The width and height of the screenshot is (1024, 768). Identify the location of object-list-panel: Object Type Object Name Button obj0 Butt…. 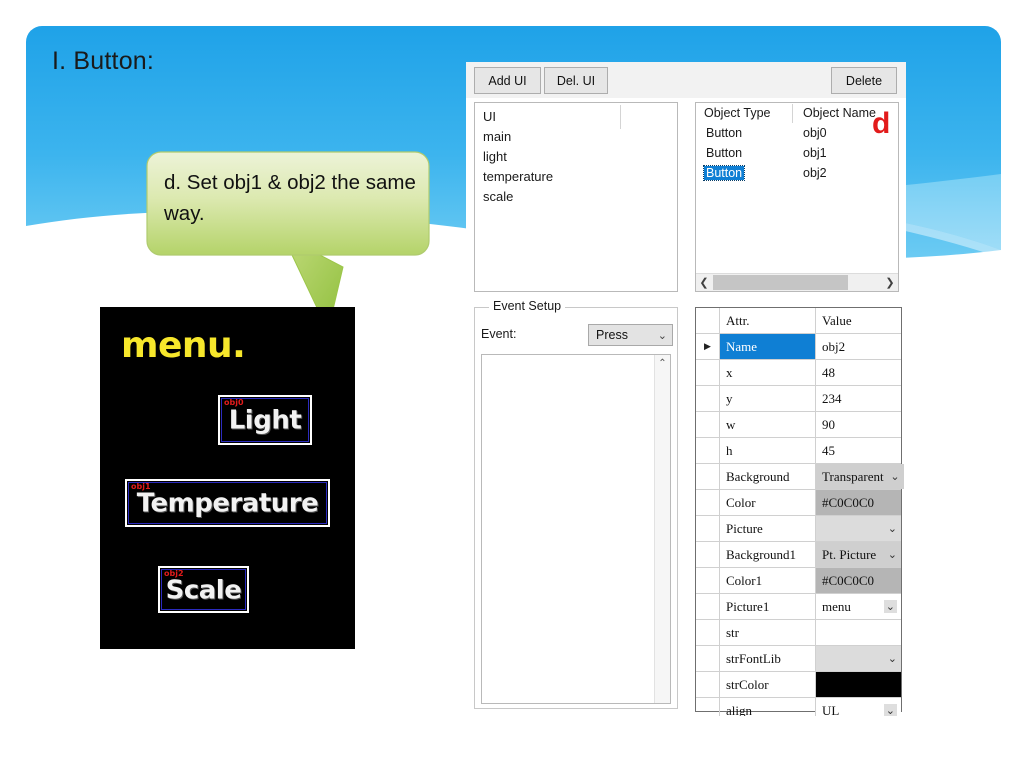
(797, 197).